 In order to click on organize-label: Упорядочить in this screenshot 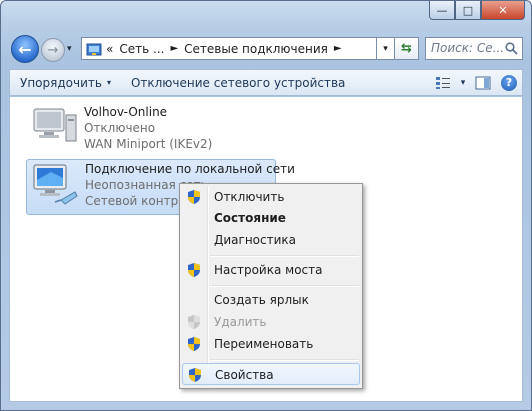, I will do `click(61, 82)`.